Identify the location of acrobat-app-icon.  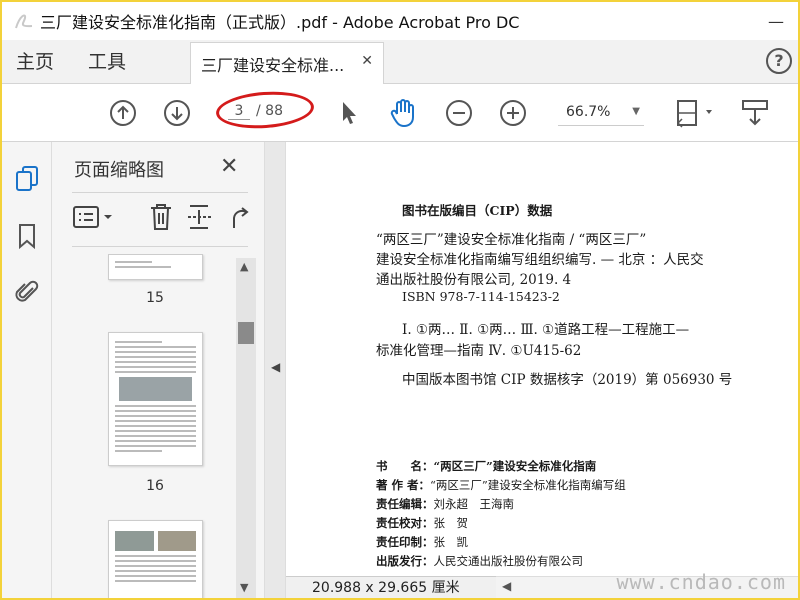
(24, 21).